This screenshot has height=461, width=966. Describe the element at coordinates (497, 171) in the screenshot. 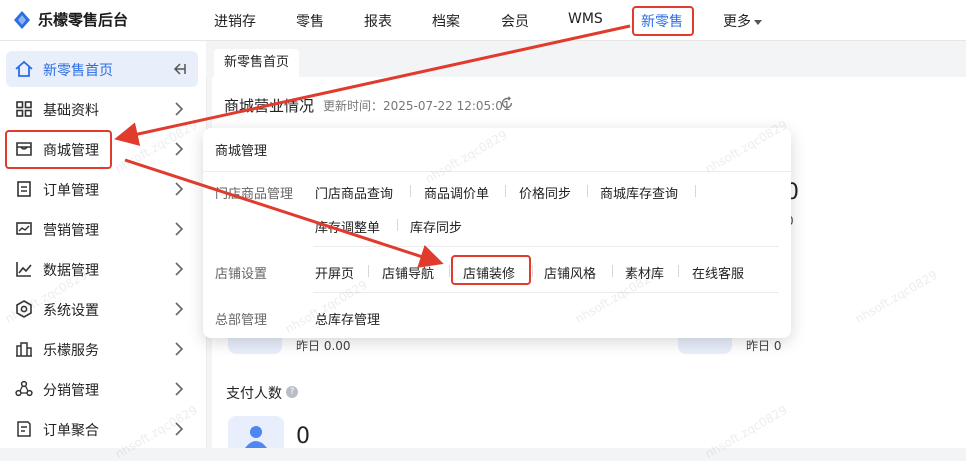

I see `dropdown-divider` at that location.